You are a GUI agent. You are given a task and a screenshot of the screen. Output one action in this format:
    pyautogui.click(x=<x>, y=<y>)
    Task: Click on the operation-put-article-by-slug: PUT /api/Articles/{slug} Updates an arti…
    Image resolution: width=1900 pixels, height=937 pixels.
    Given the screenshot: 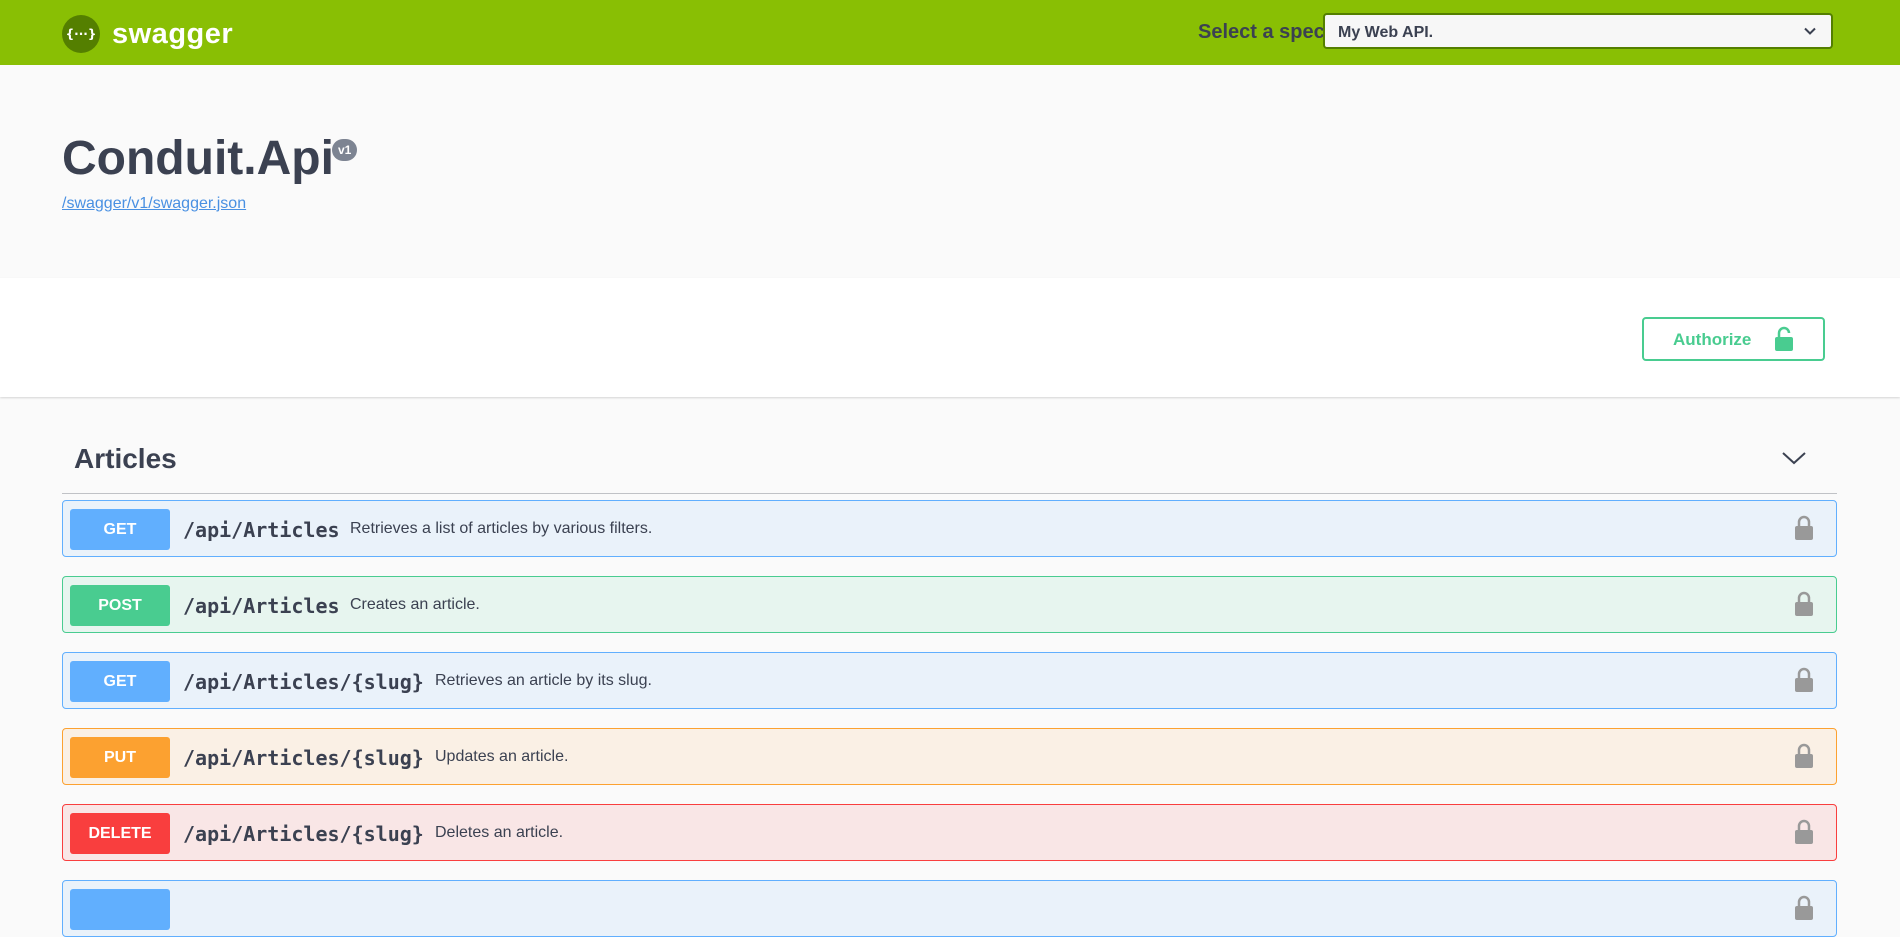 What is the action you would take?
    pyautogui.click(x=949, y=756)
    